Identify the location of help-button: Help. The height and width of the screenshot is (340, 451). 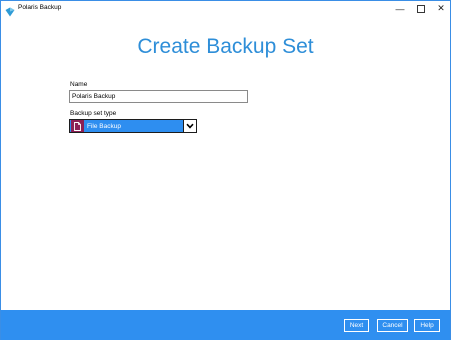
(427, 325).